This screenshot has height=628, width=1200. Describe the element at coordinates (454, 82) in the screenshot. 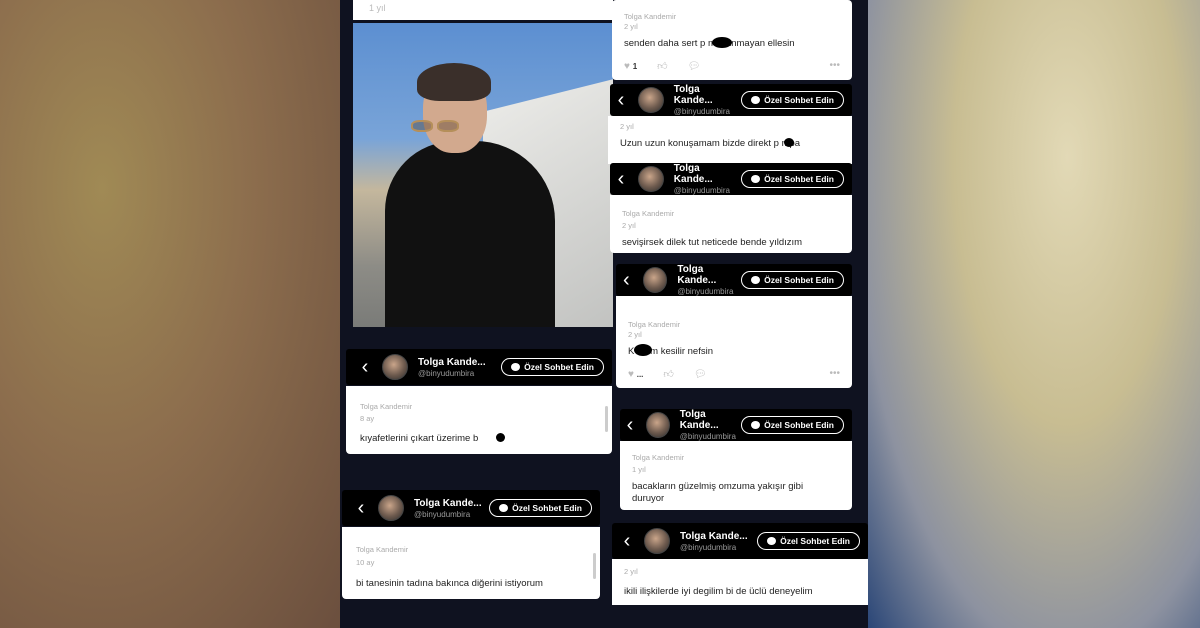

I see `photo-person-hair` at that location.